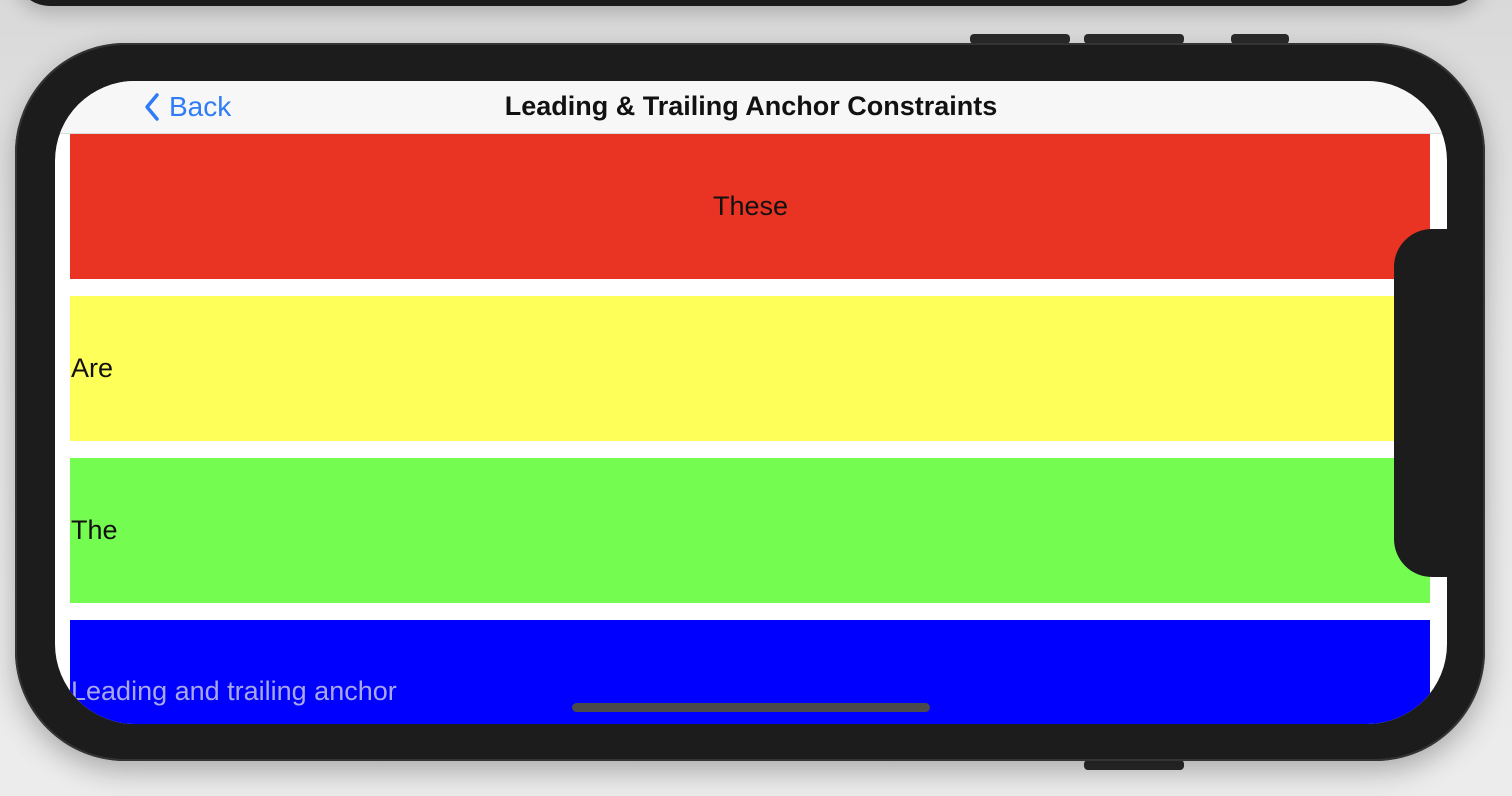 The width and height of the screenshot is (1512, 796). What do you see at coordinates (1134, 765) in the screenshot?
I see `power-button` at bounding box center [1134, 765].